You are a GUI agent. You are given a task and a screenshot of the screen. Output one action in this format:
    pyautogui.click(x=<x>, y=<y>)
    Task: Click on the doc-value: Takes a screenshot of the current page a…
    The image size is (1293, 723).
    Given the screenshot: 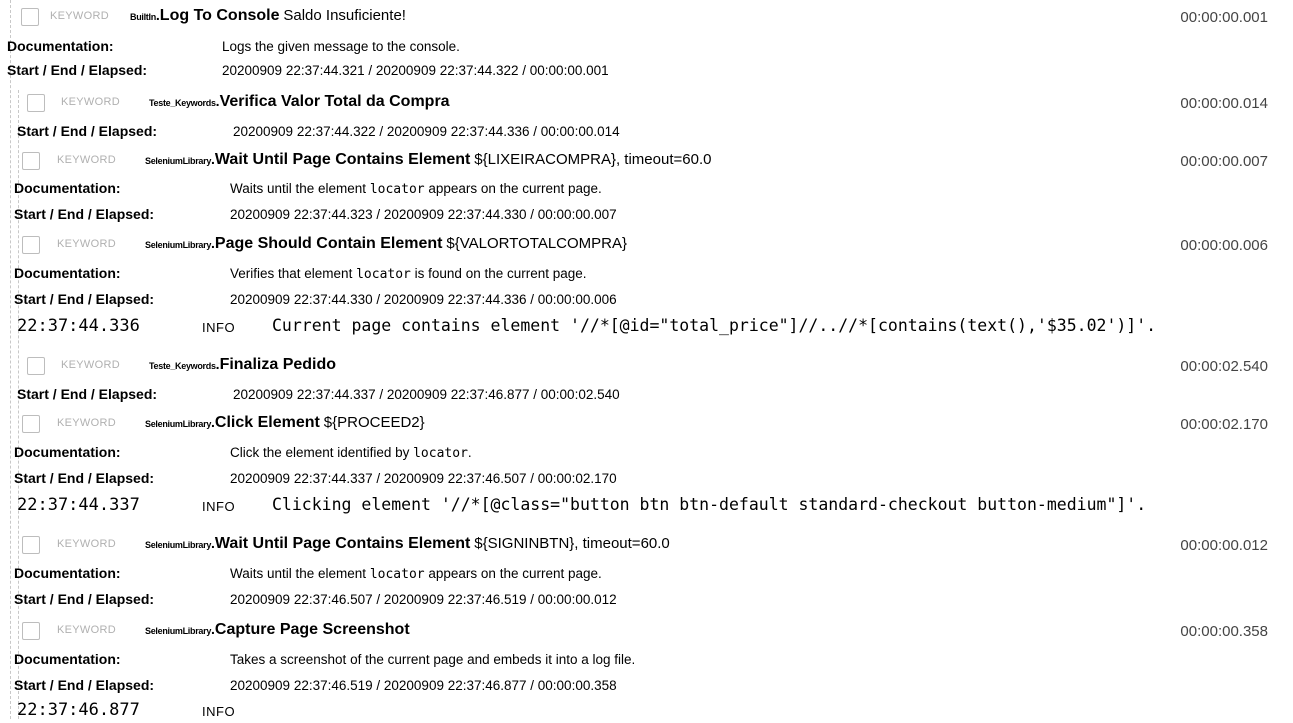 What is the action you would take?
    pyautogui.click(x=433, y=659)
    